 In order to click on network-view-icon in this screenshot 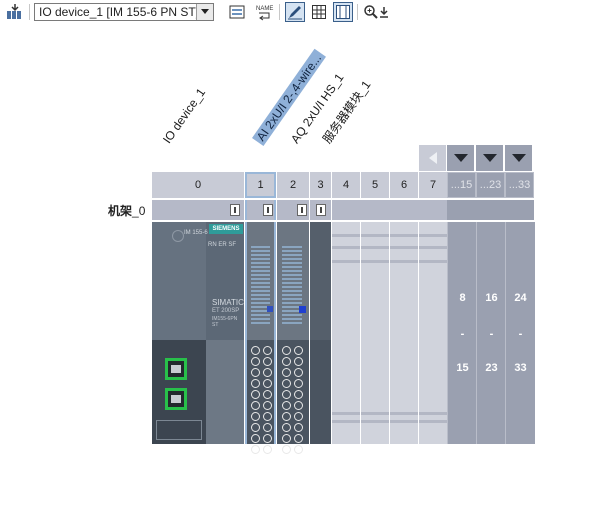, I will do `click(15, 12)`.